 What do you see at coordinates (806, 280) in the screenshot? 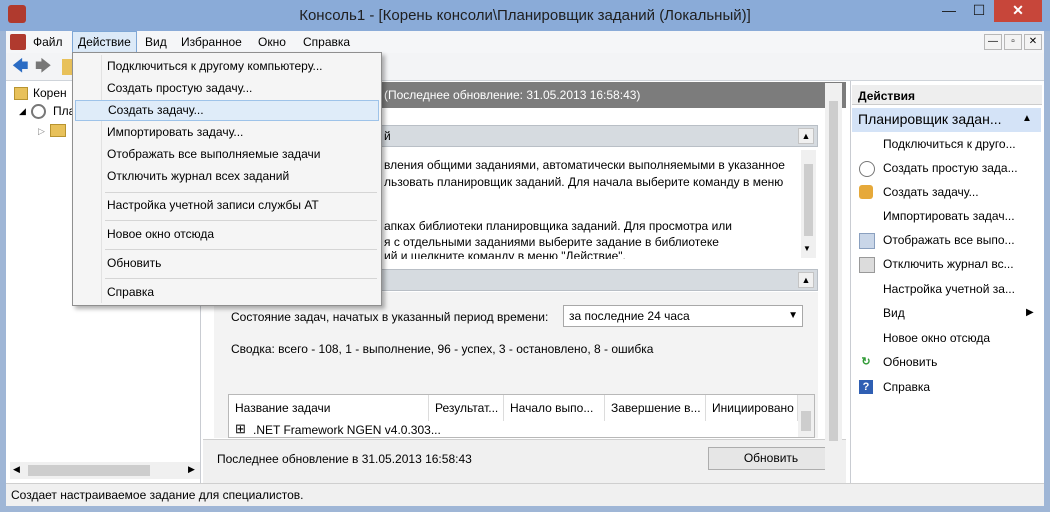
I see `status-collapse-button: ▲` at bounding box center [806, 280].